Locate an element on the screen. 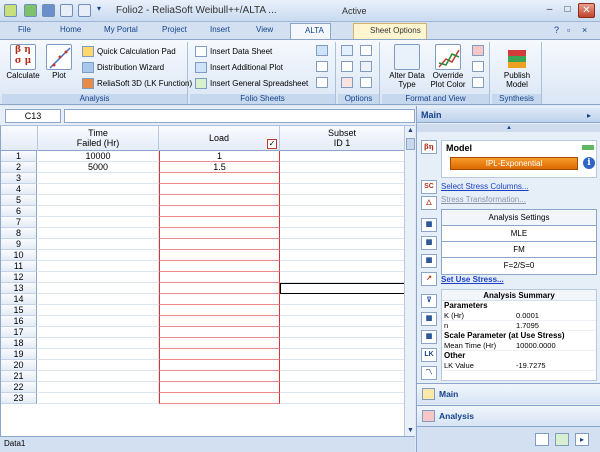 Image resolution: width=600 pixels, height=452 pixels. maximize-button: □ is located at coordinates (567, 10).